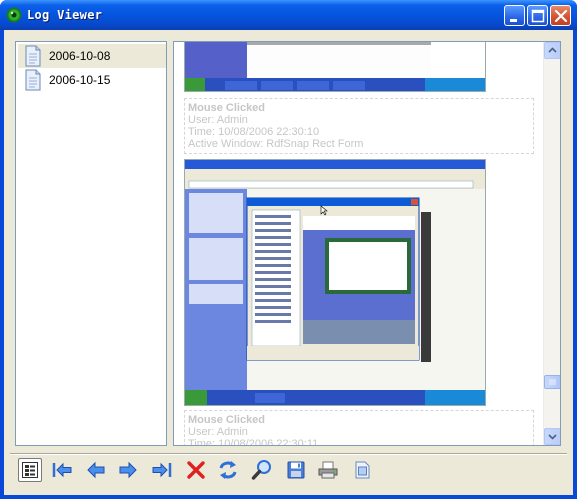 The height and width of the screenshot is (499, 577). I want to click on page-setup-icon, so click(362, 470).